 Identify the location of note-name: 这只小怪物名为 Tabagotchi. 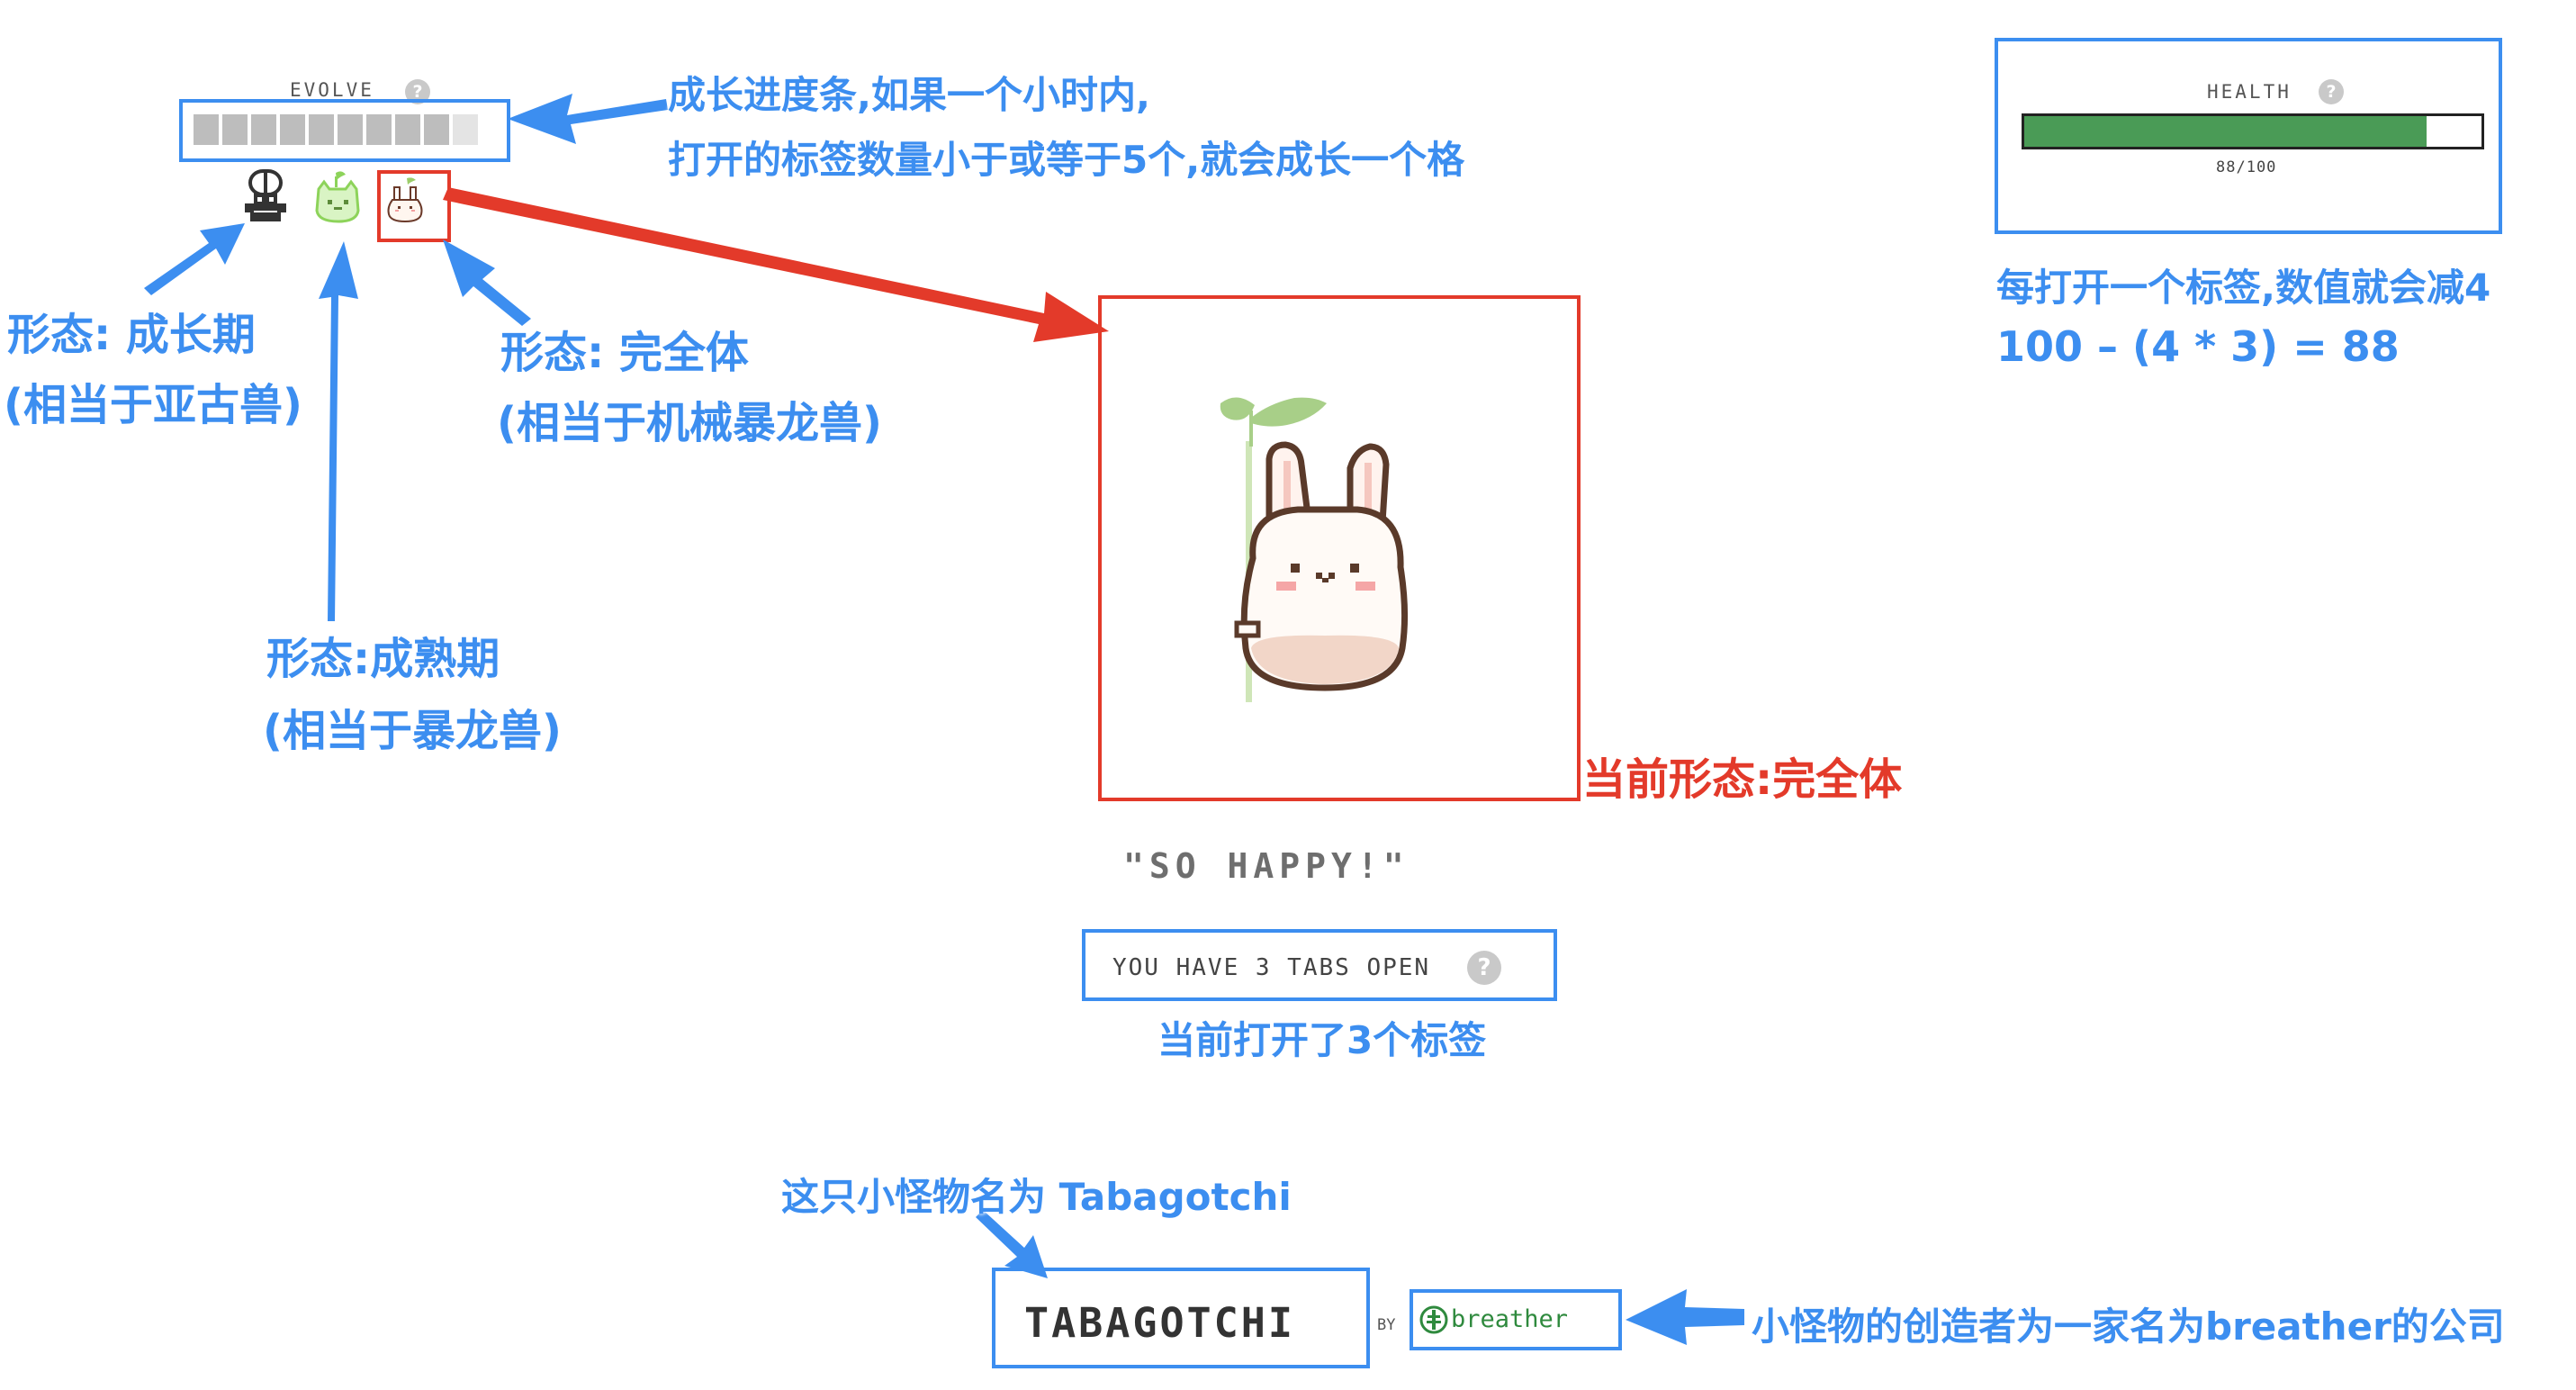
(1036, 1197).